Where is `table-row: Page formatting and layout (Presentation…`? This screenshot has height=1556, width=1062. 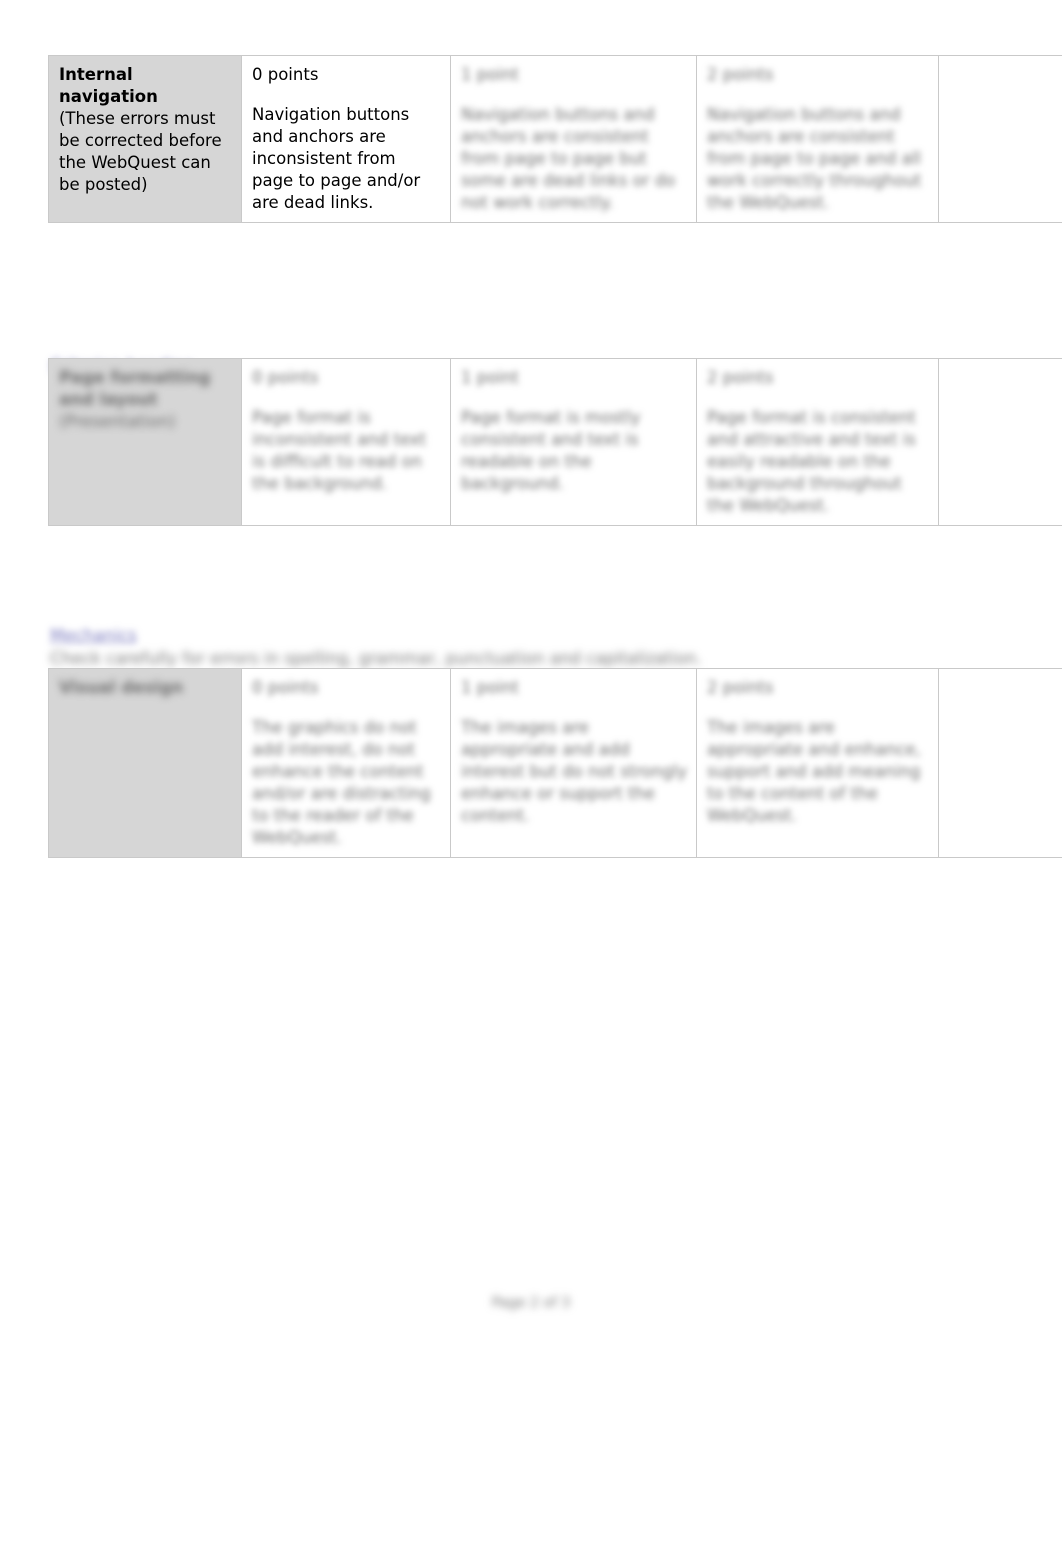 table-row: Page formatting and layout (Presentation… is located at coordinates (555, 442).